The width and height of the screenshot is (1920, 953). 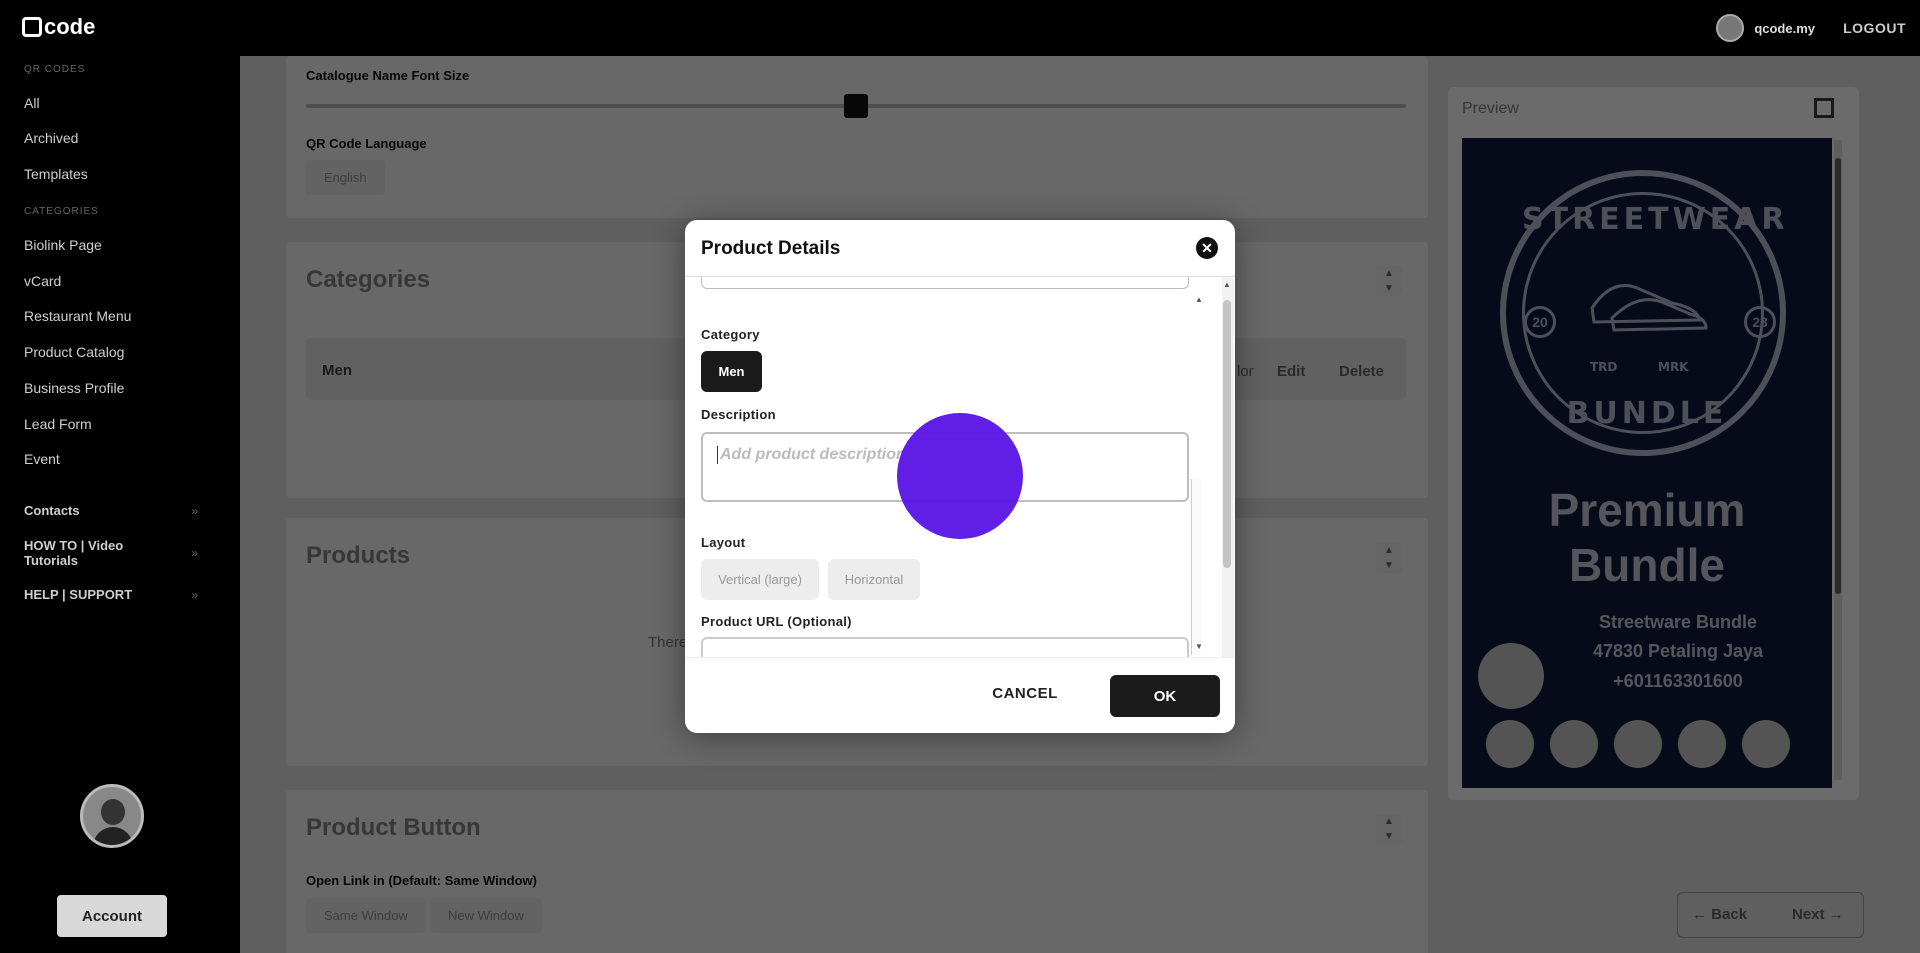 I want to click on sidebar-item-product-catalog: Product Catalog, so click(x=74, y=352).